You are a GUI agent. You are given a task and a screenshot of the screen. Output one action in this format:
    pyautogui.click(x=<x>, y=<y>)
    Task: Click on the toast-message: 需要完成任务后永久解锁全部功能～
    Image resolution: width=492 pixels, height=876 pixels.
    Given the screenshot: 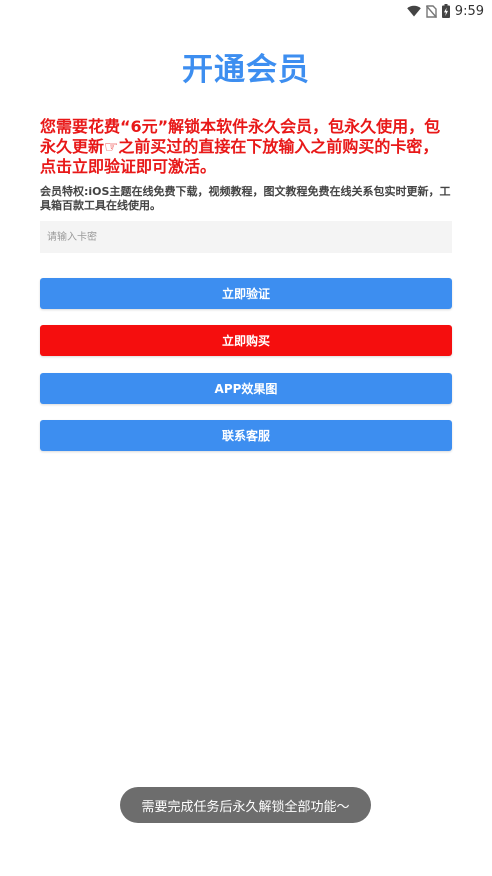 What is the action you would take?
    pyautogui.click(x=245, y=805)
    